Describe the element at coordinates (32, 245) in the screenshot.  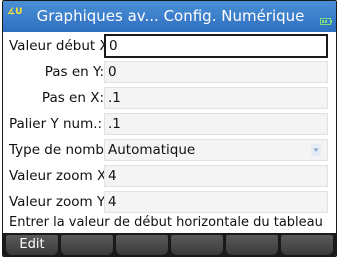
I see `softkey-edit: Edit` at that location.